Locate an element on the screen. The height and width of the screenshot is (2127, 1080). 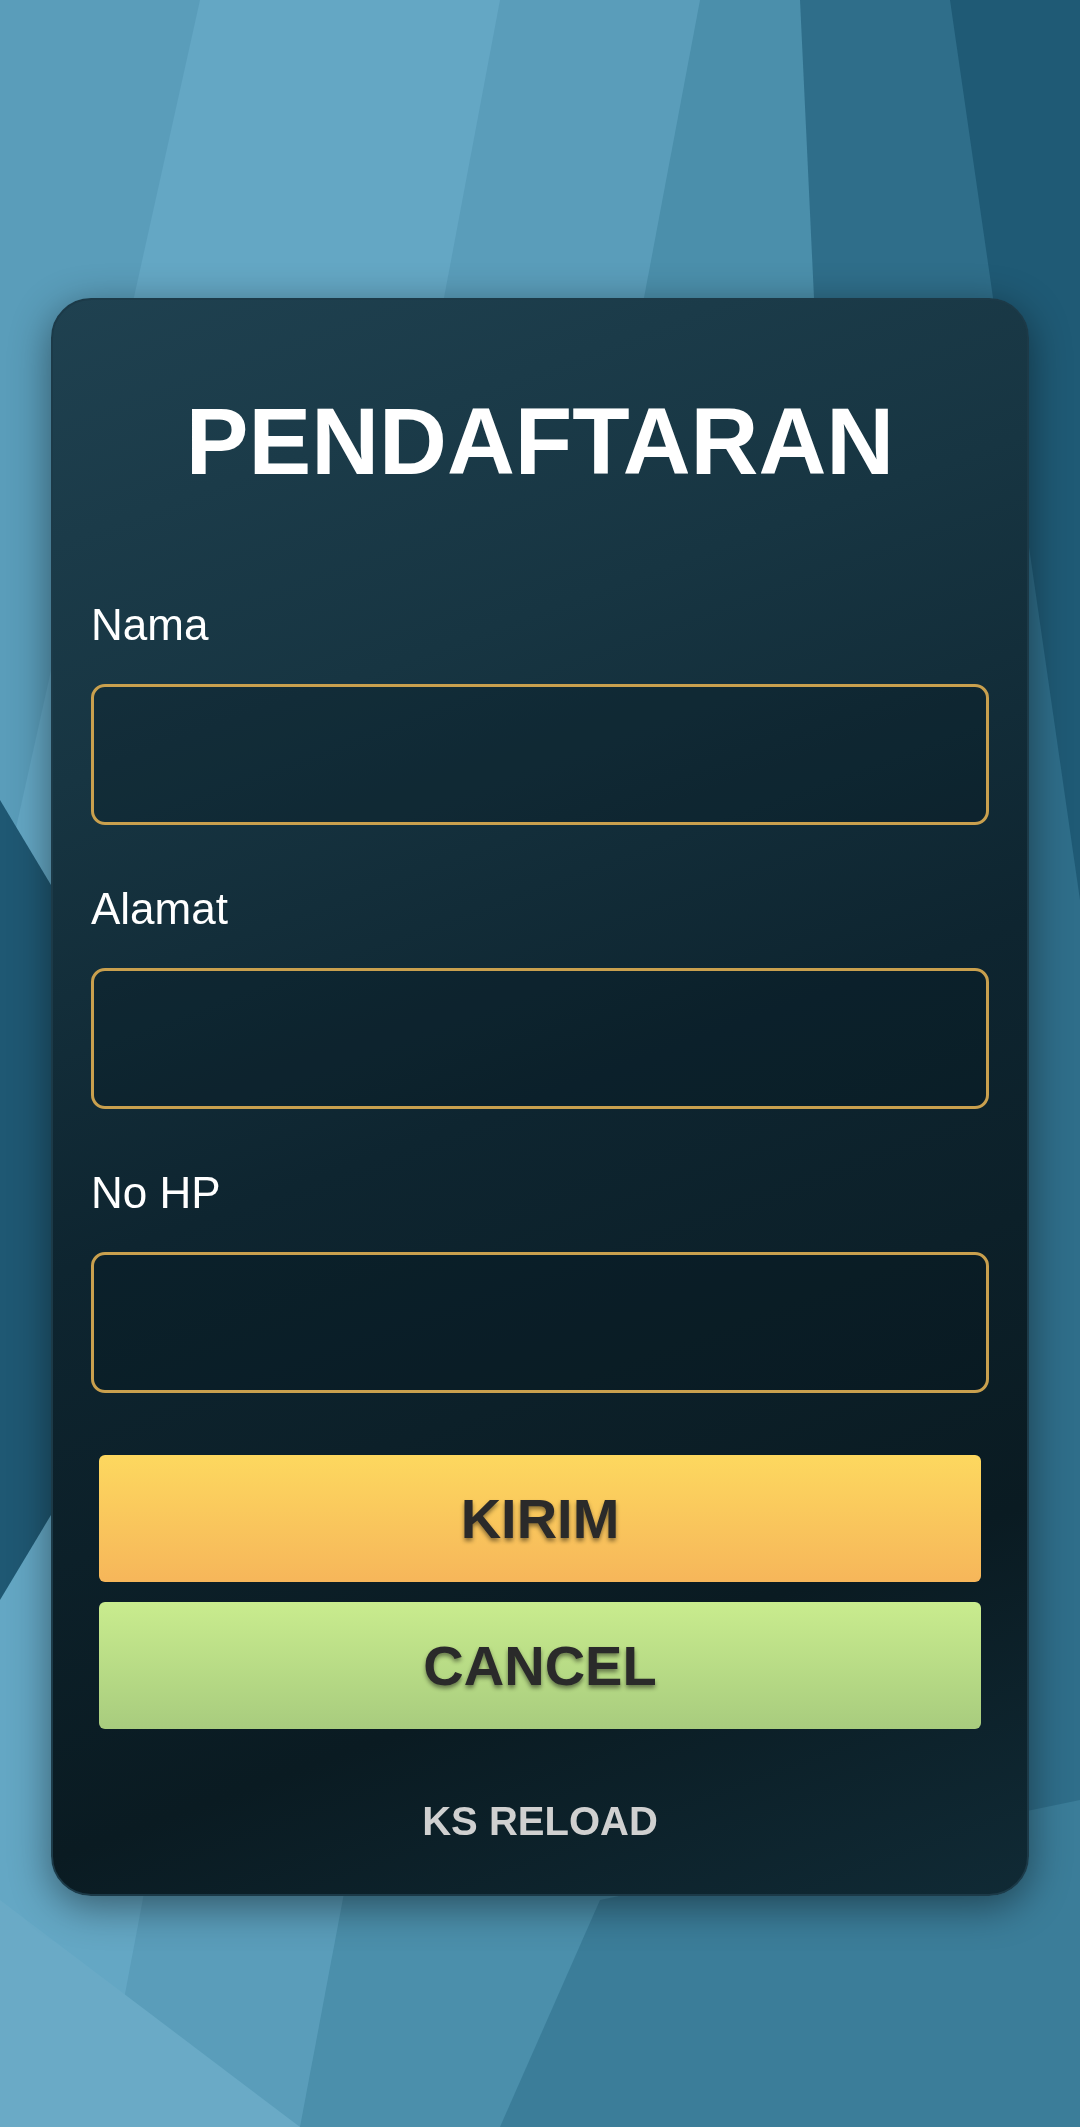
footer-text: KS RELOAD is located at coordinates (540, 1822).